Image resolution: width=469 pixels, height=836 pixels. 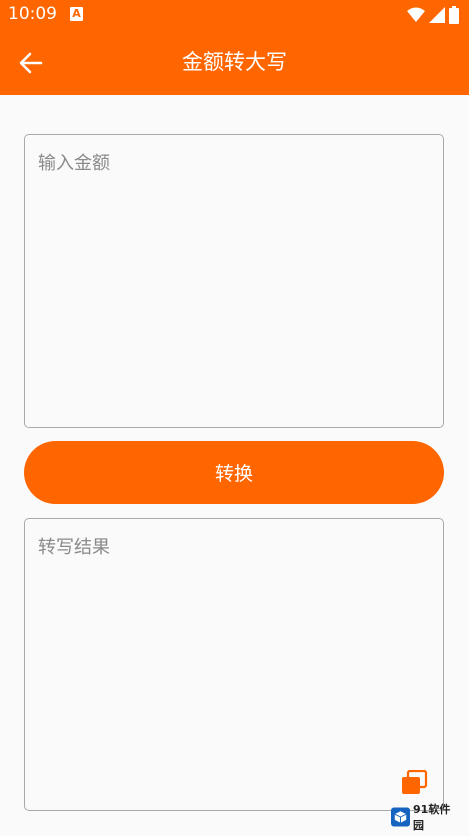 I want to click on watermark-logo: 91软件园, so click(x=425, y=817).